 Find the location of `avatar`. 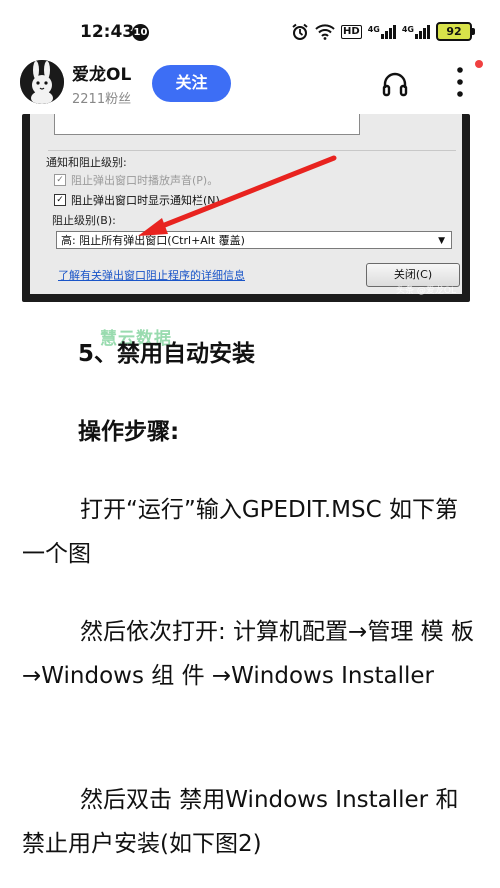

avatar is located at coordinates (42, 82).